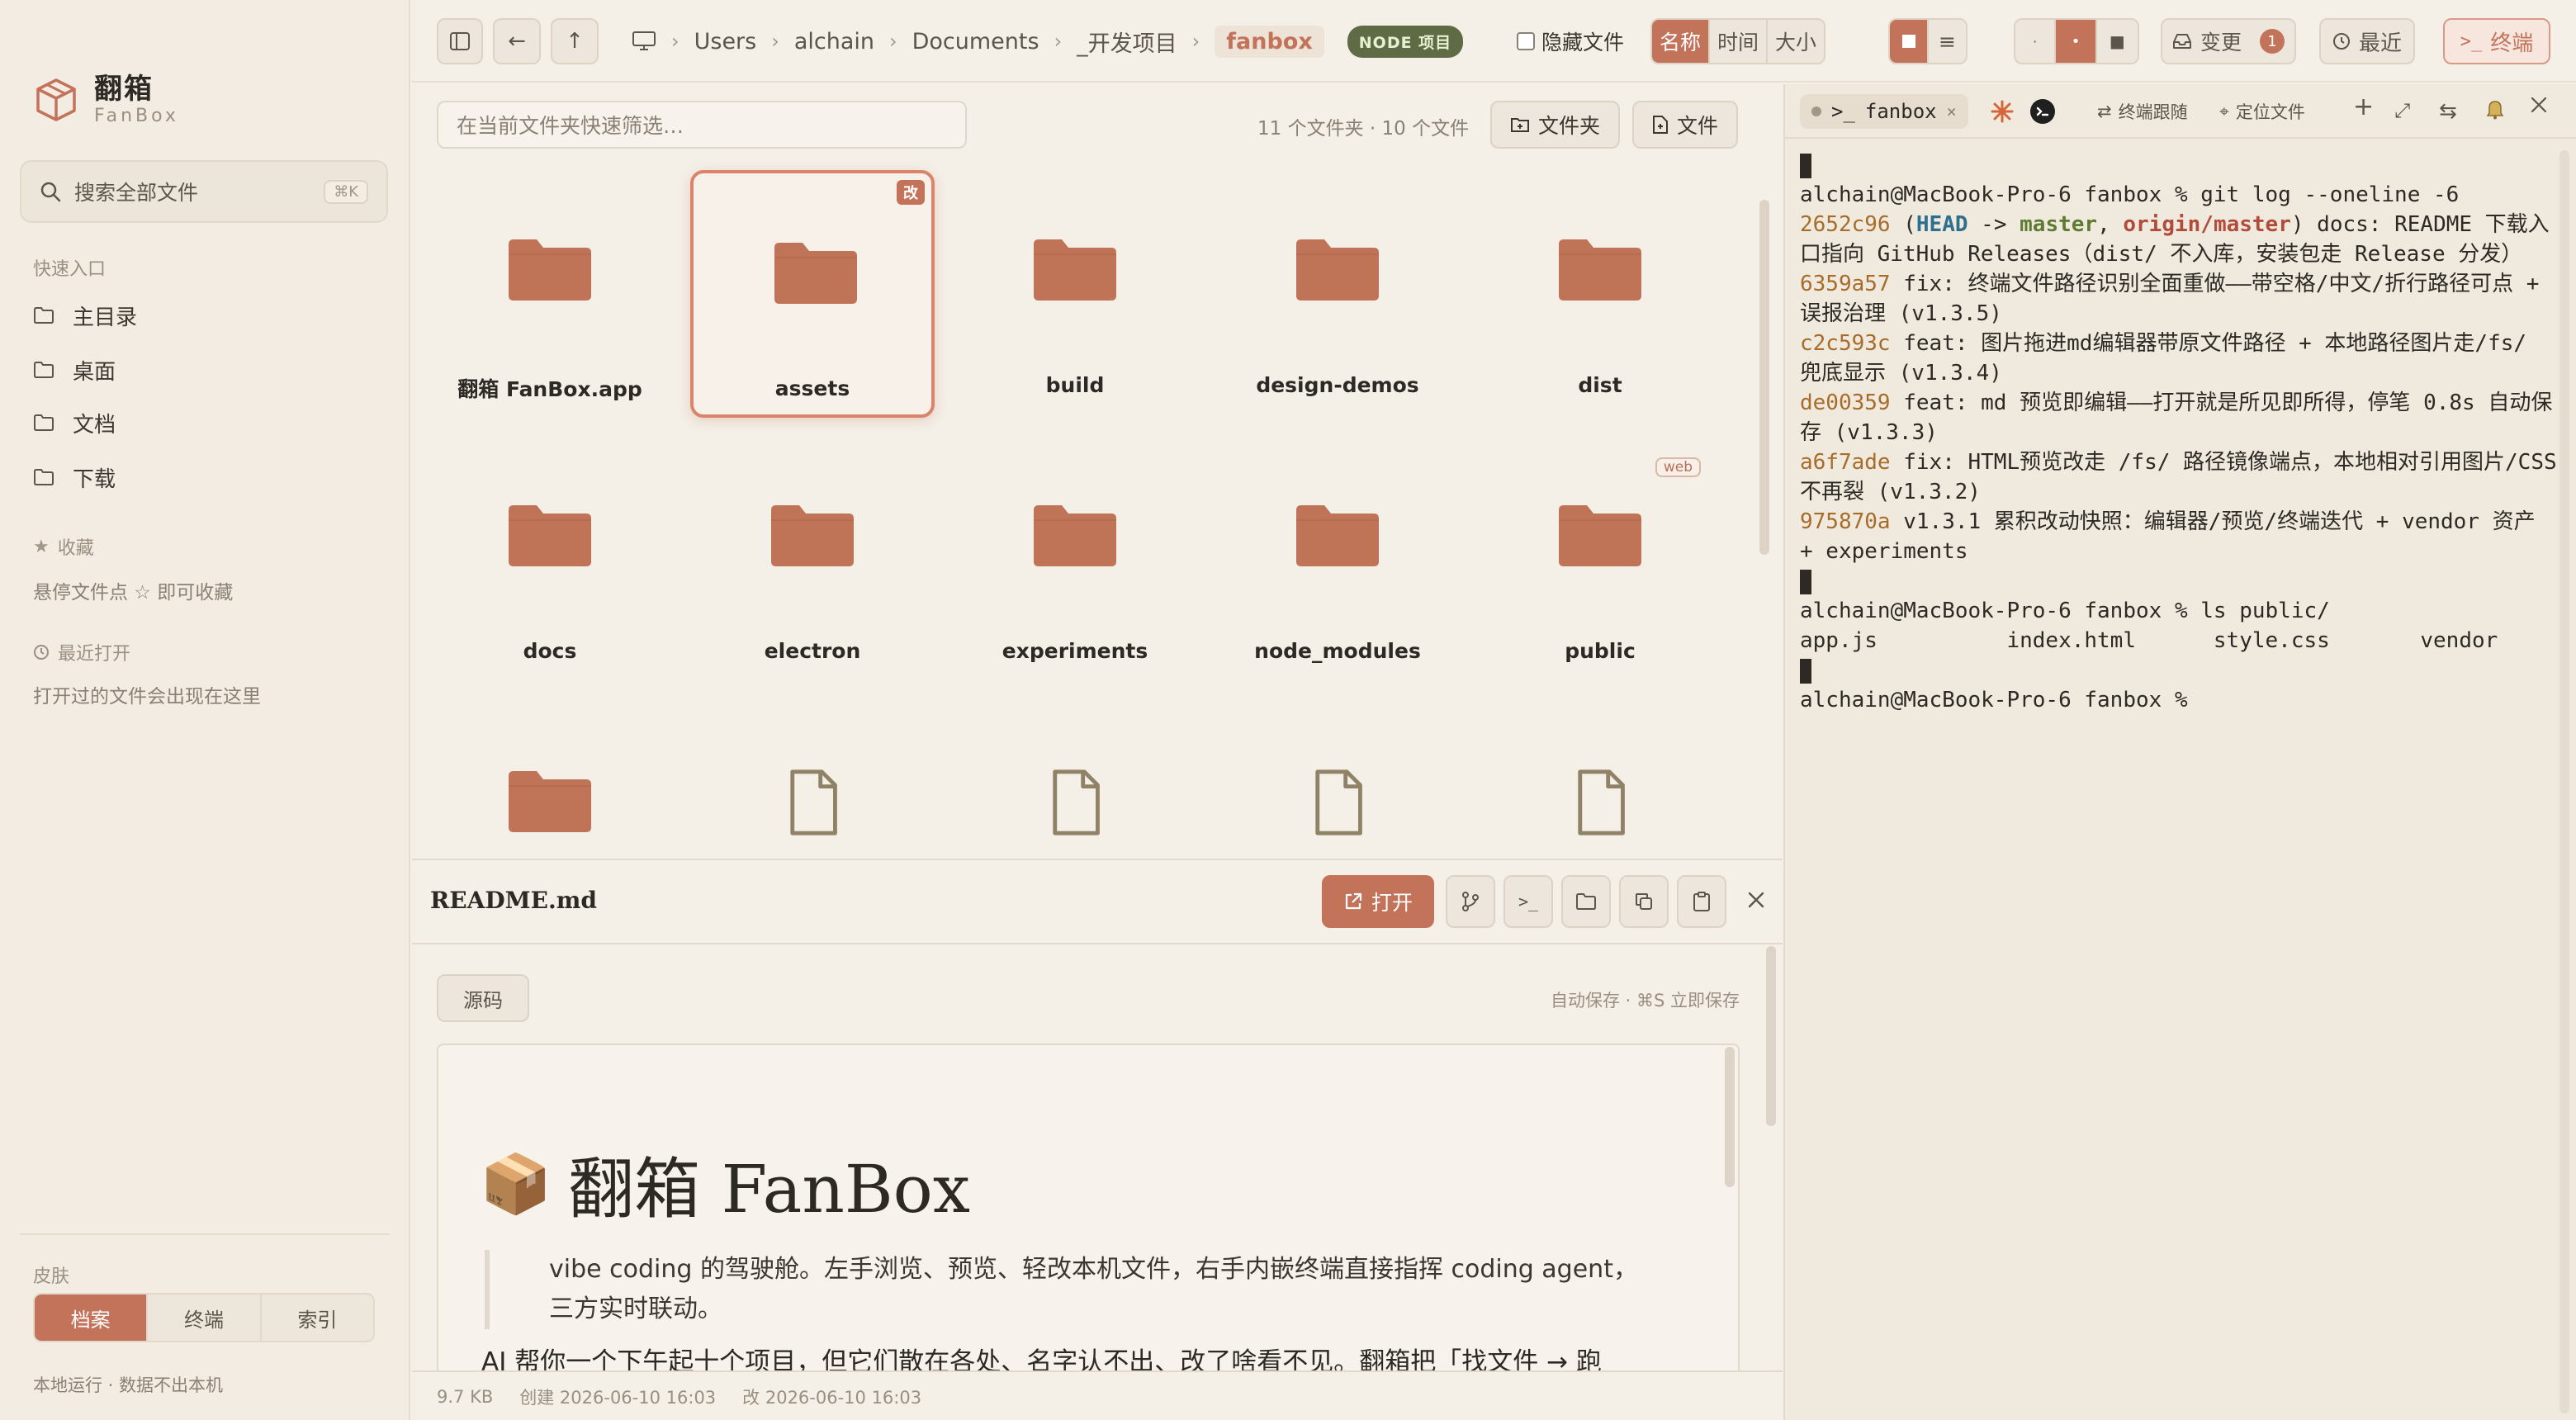 This screenshot has width=2576, height=1420. Describe the element at coordinates (2228, 41) in the screenshot. I see `changes-button: 变更 1` at that location.